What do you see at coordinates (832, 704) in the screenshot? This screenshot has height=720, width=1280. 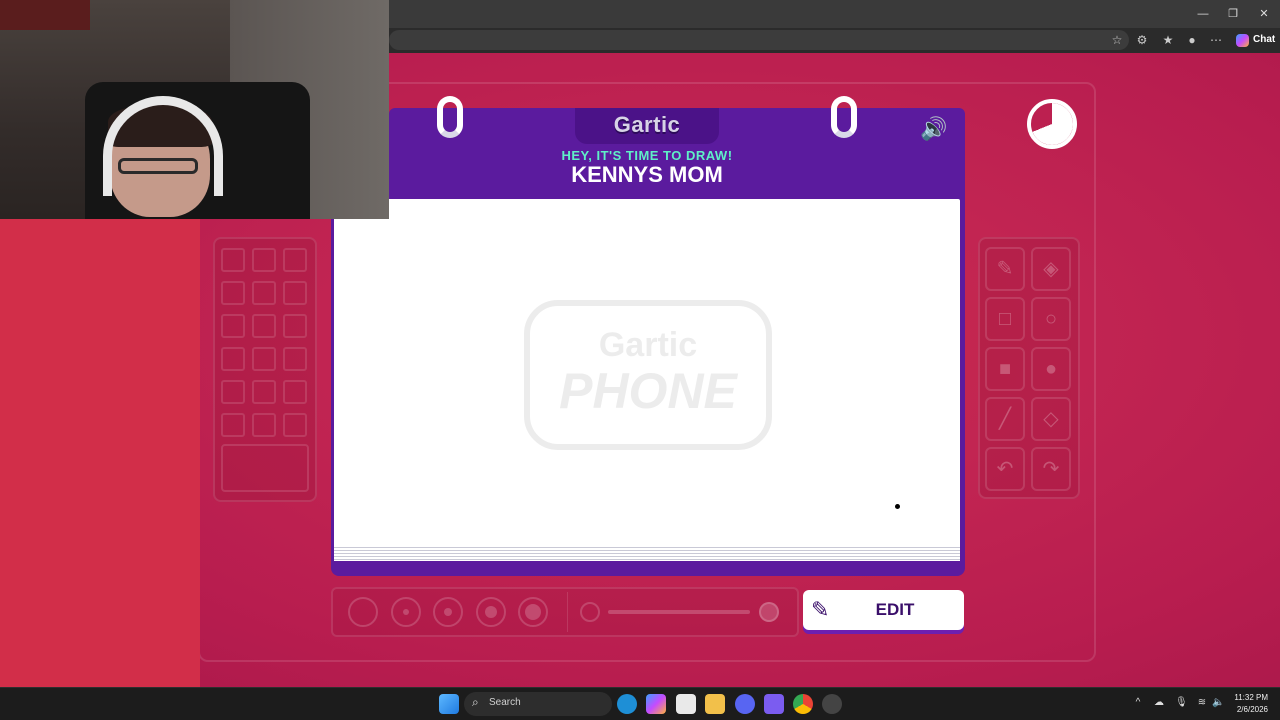 I see `app-icon` at bounding box center [832, 704].